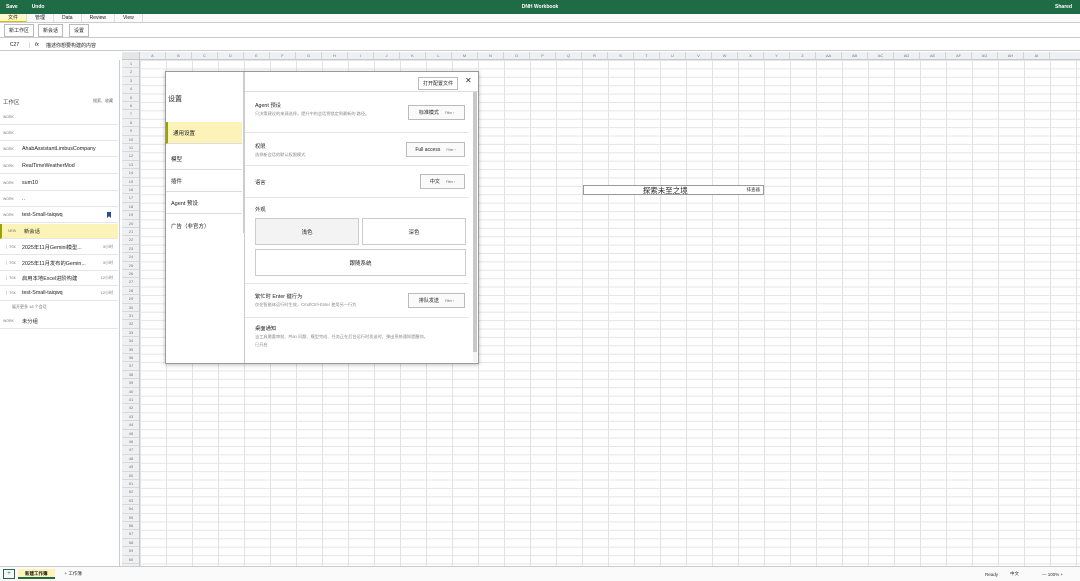 The height and width of the screenshot is (581, 1080). I want to click on bookmark-icon, so click(109, 215).